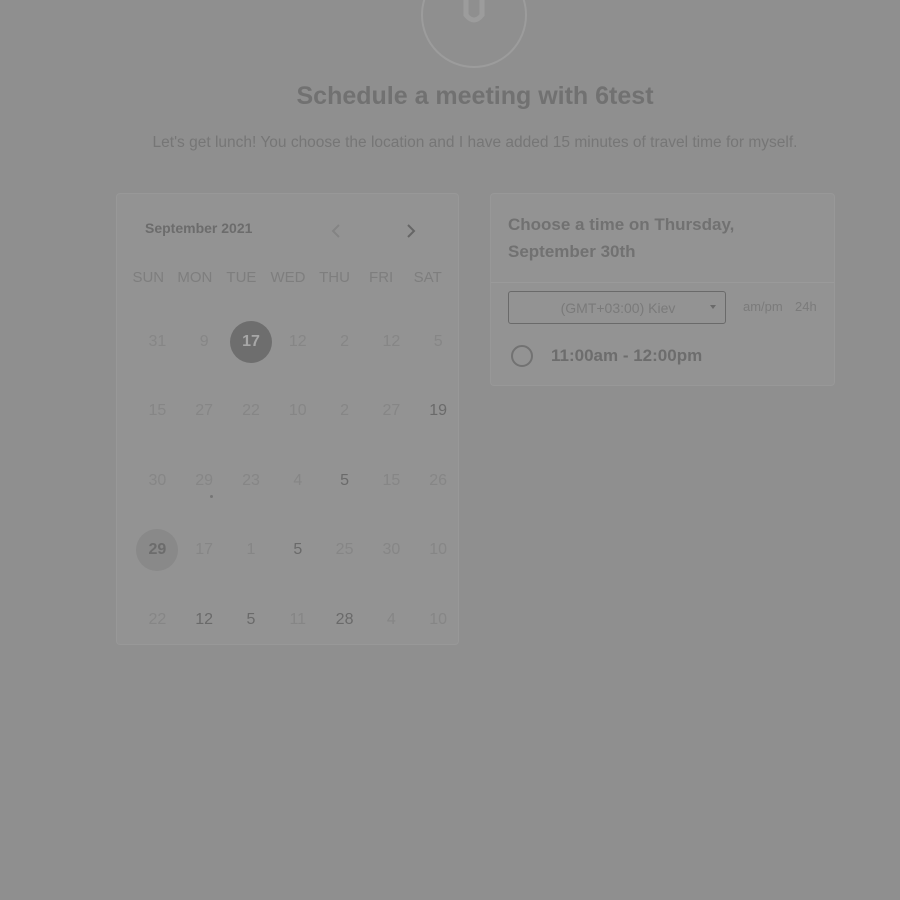  I want to click on calendar-day: 25, so click(344, 551).